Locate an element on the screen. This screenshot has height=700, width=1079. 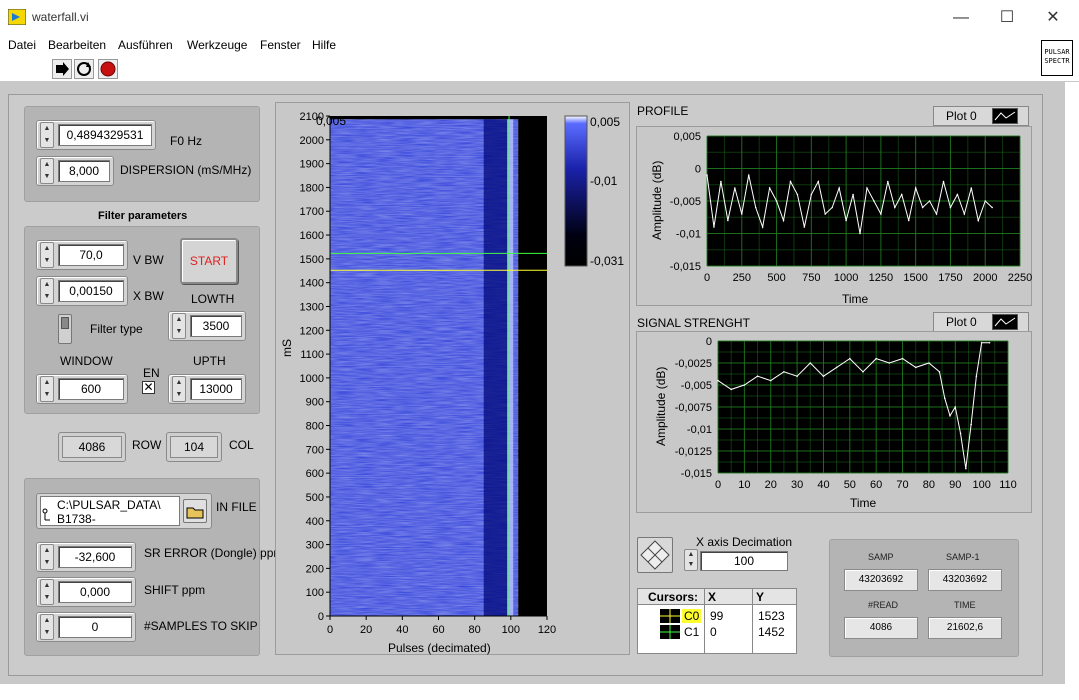
colorbar is located at coordinates (576, 191).